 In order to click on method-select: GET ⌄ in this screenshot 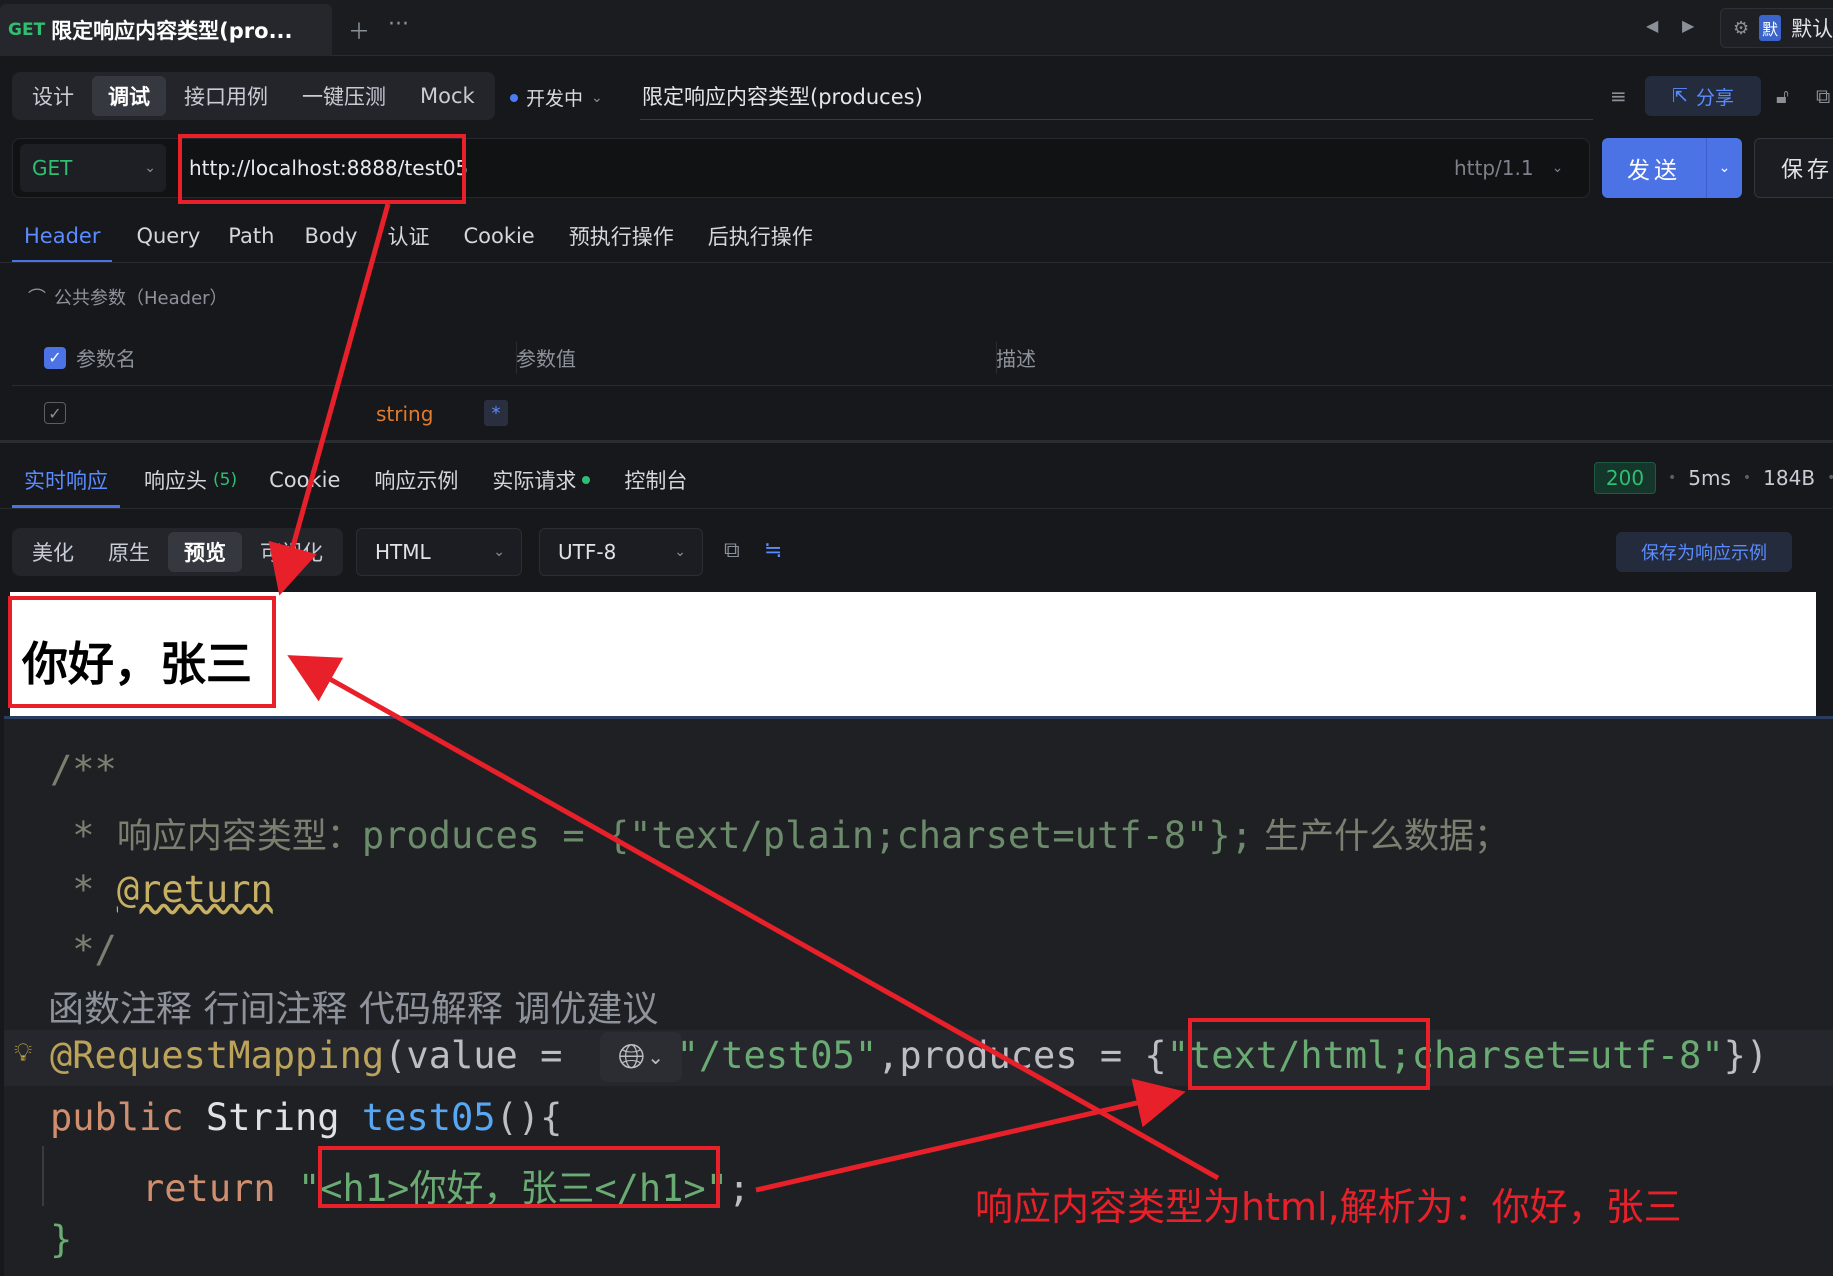, I will do `click(93, 168)`.